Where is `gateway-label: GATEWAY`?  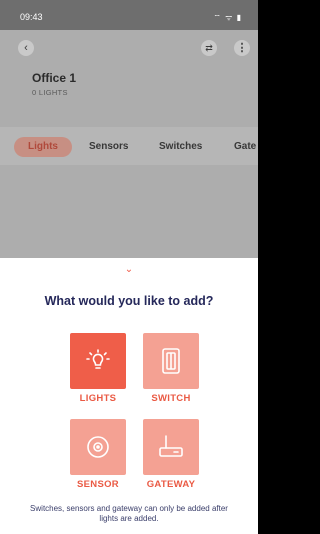
gateway-label: GATEWAY is located at coordinates (171, 484).